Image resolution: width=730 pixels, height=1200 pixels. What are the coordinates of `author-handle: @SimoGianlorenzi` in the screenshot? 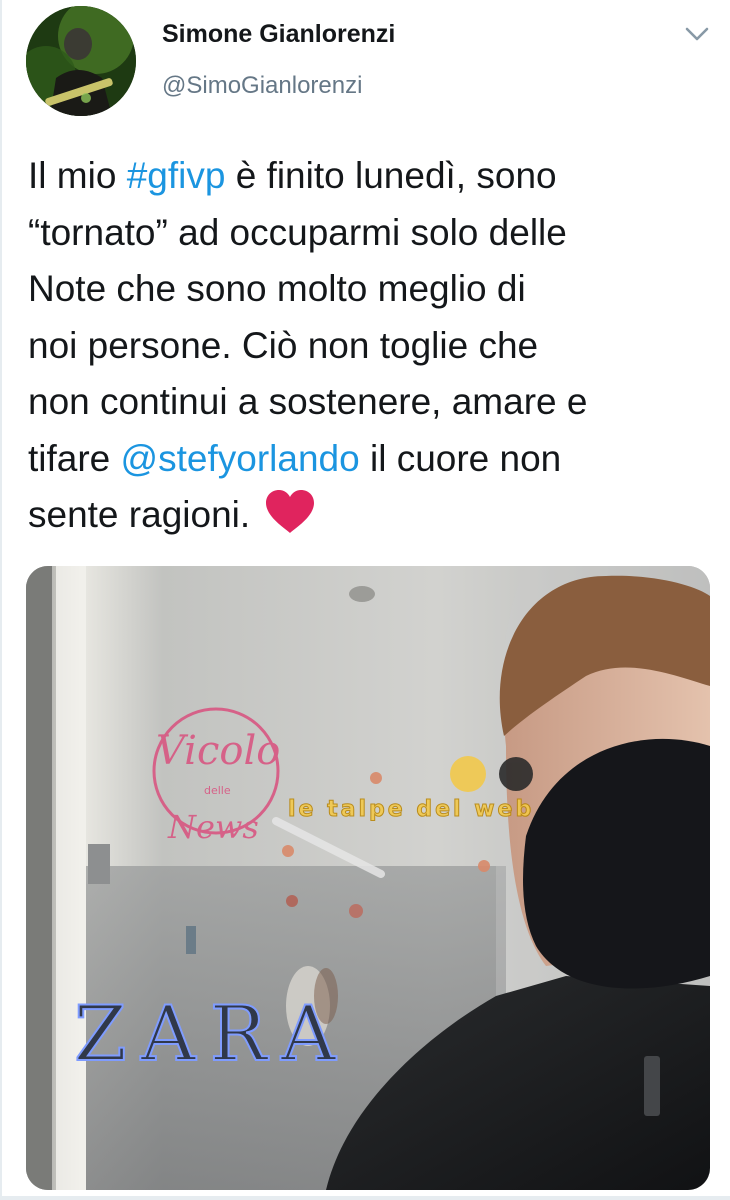 It's located at (262, 86).